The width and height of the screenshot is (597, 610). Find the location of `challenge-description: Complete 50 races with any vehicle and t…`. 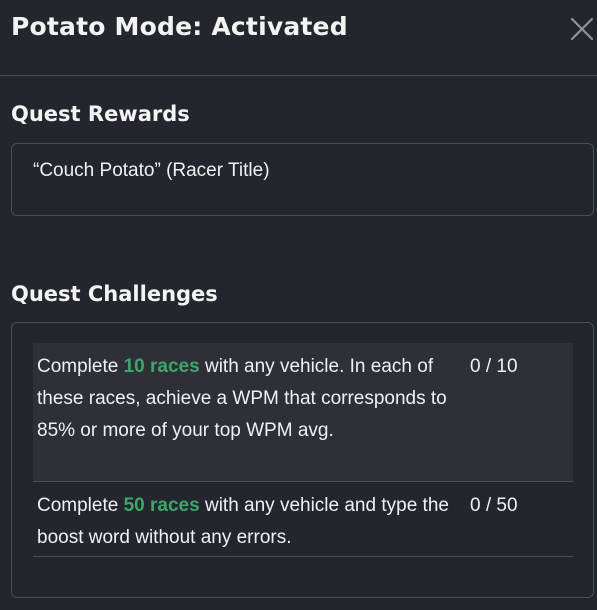

challenge-description: Complete 50 races with any vehicle and t… is located at coordinates (252, 522).